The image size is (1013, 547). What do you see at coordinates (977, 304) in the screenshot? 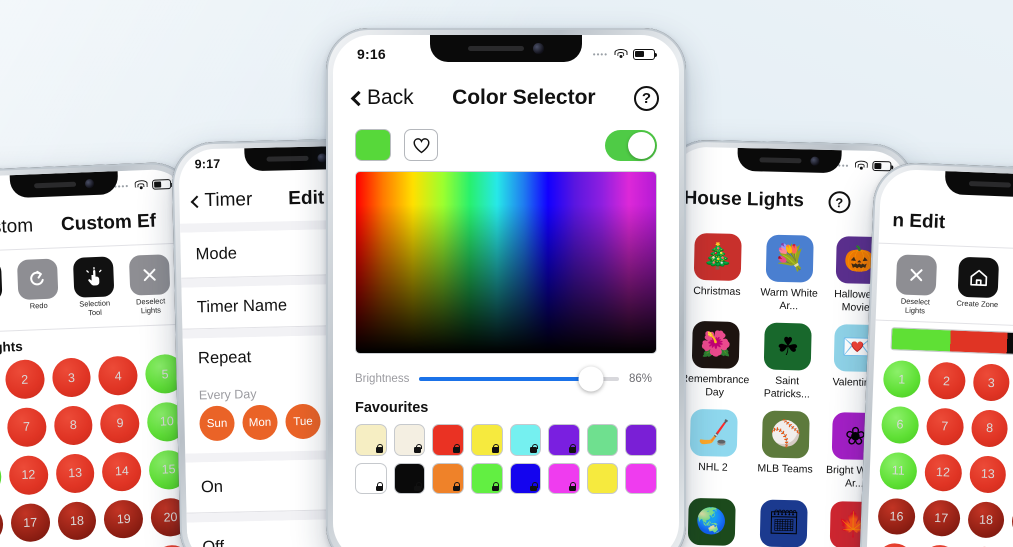
I see `toolbar-label: Create Zone` at bounding box center [977, 304].